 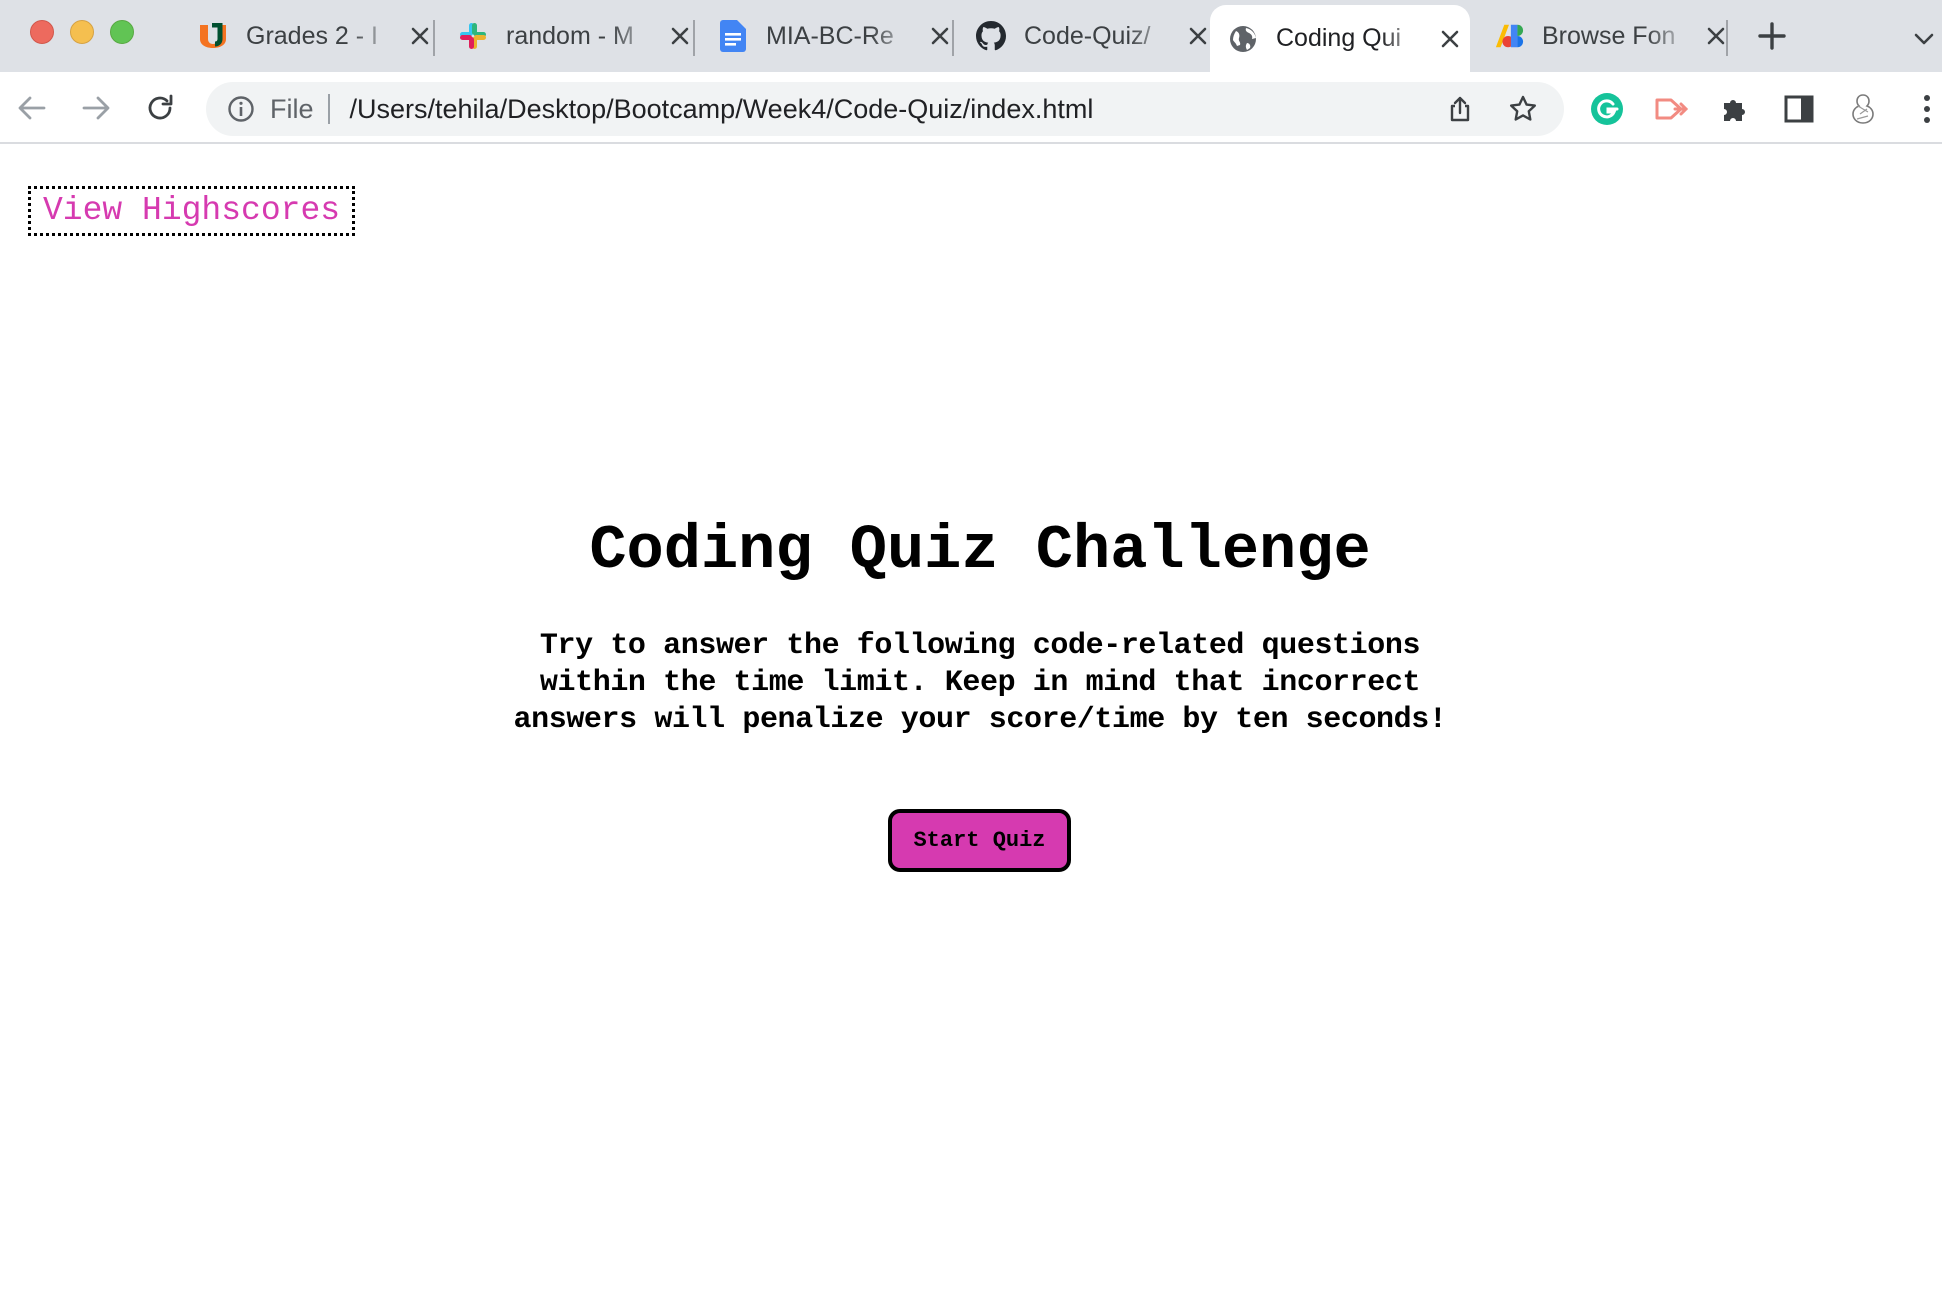 What do you see at coordinates (82, 32) in the screenshot?
I see `minimize-window-button` at bounding box center [82, 32].